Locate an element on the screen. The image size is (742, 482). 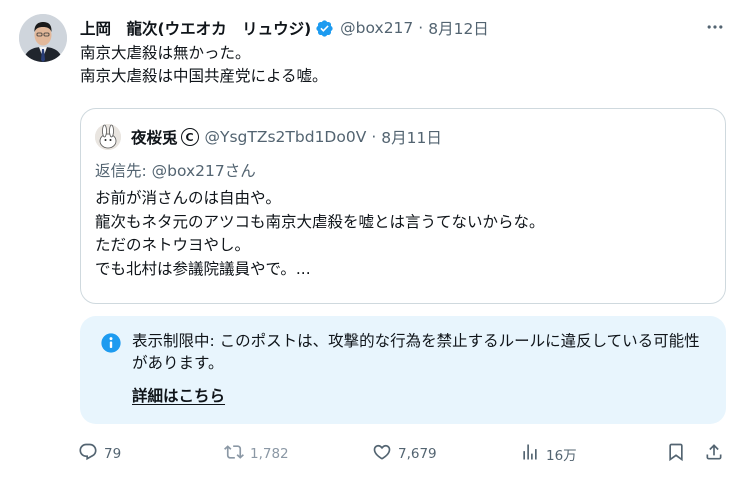
quote-text-line: お前が消さんのは自由や。 is located at coordinates (188, 198).